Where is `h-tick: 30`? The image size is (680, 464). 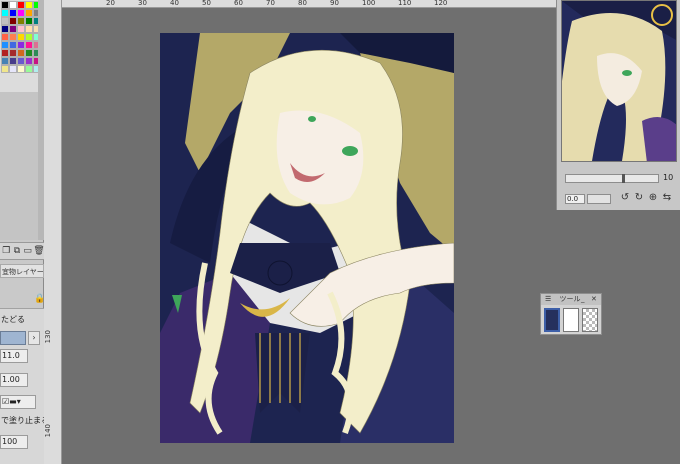
h-tick: 30 is located at coordinates (142, 3).